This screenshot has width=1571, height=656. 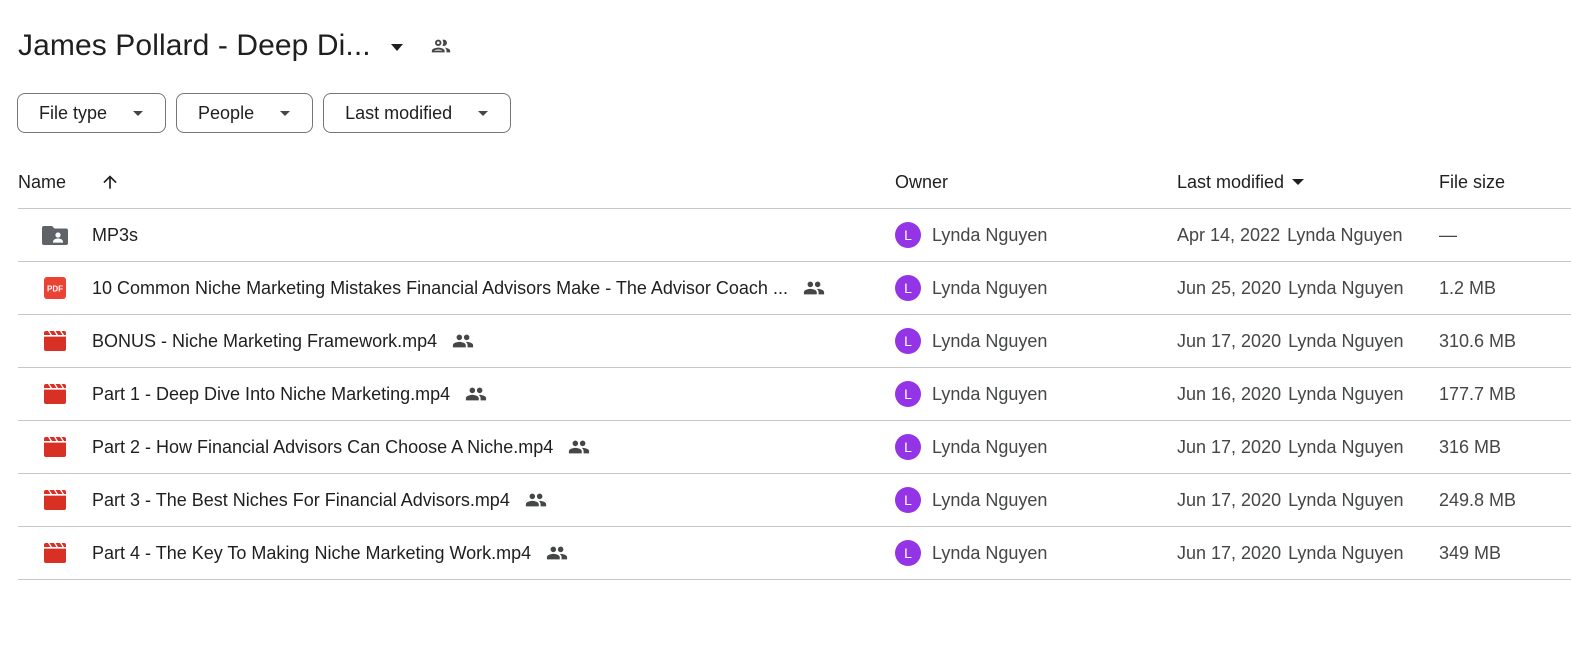 I want to click on file-name-cell: MP3s, so click(x=115, y=235).